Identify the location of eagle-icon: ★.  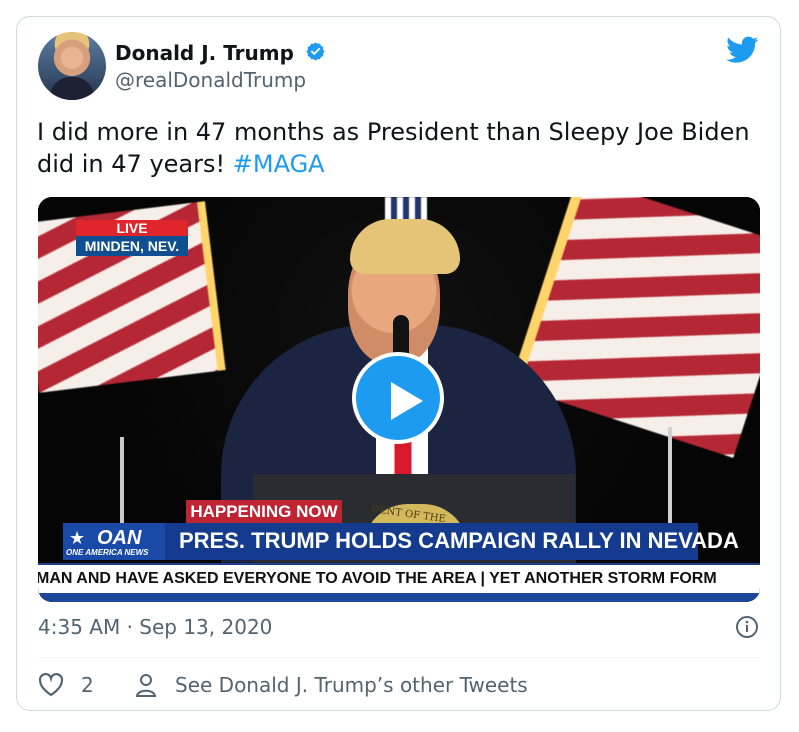
(77, 538).